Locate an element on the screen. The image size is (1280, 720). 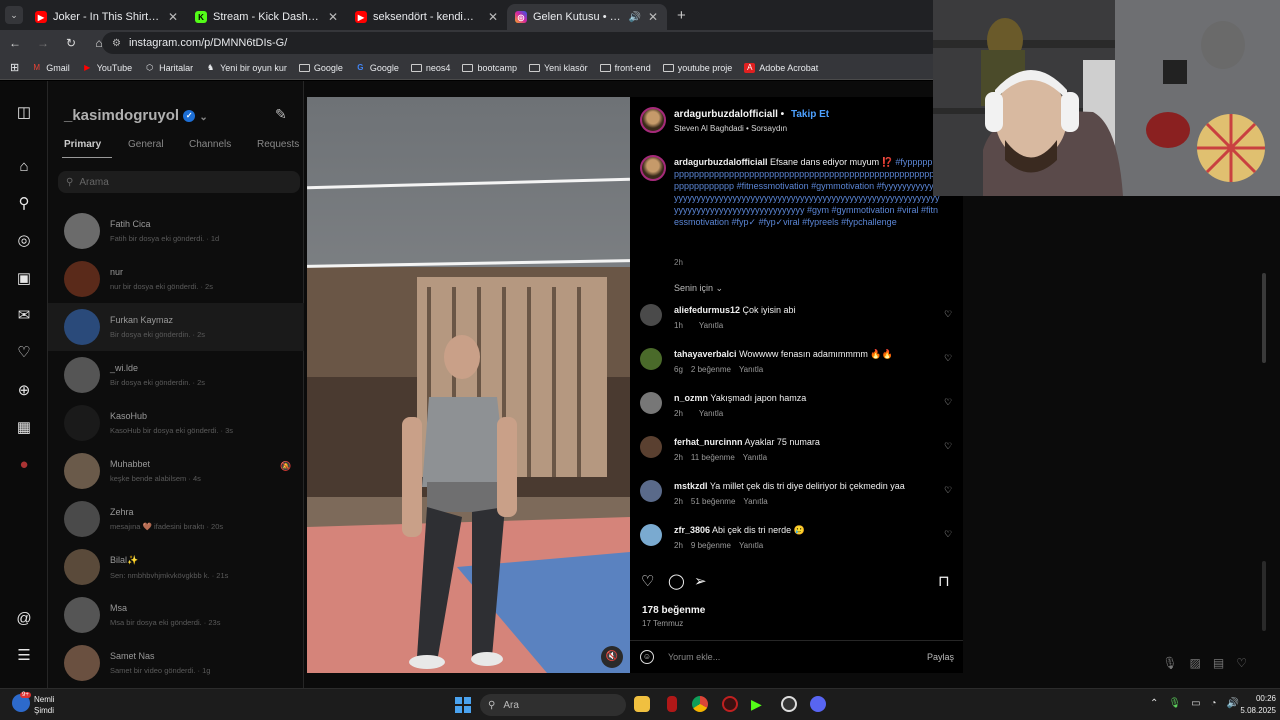
conversation-item: Zehra mesajına 🤎 ifadesini bıraktı · 20s is located at coordinates (176, 519).